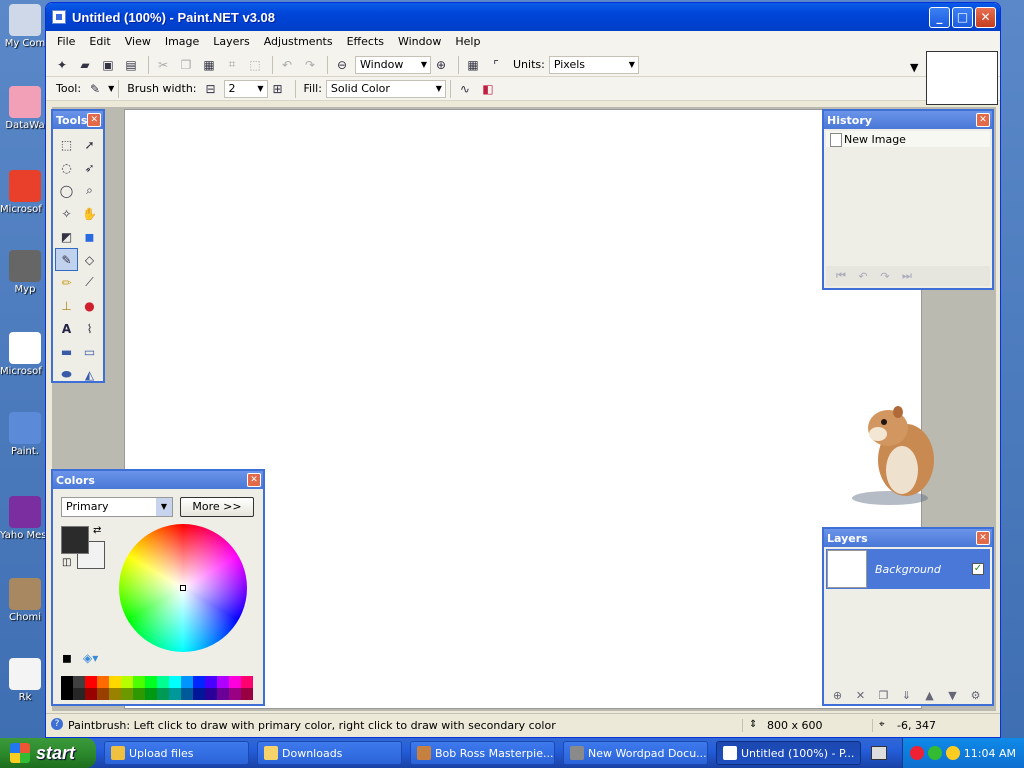 The width and height of the screenshot is (1024, 768). What do you see at coordinates (245, 88) in the screenshot?
I see `brush-width-select: 2 ▼` at bounding box center [245, 88].